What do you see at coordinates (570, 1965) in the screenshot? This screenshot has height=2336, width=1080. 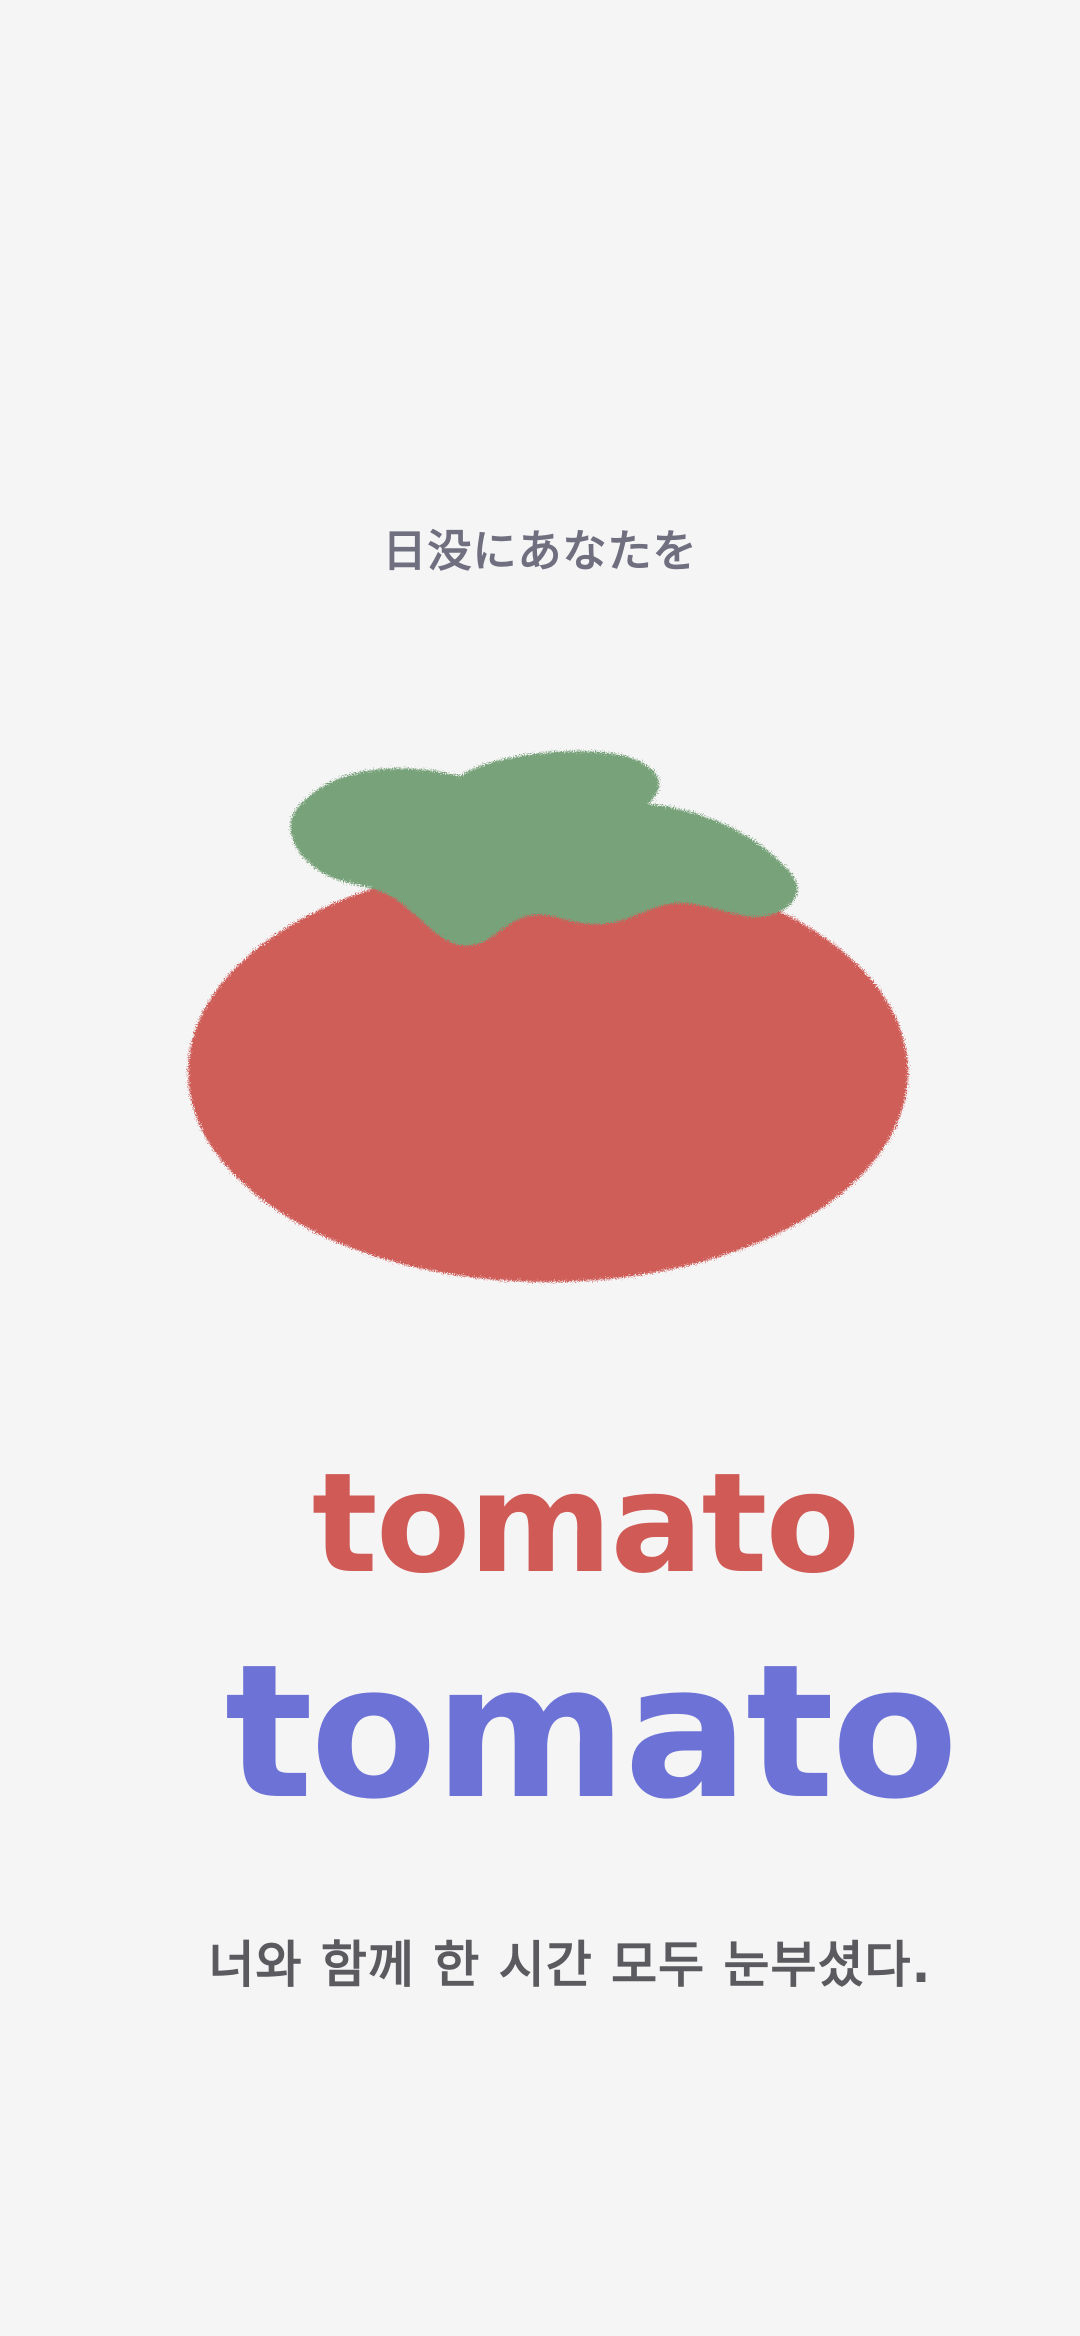 I see `bottom-caption: 너와 함께 한 시간 모두 눈부셨다.` at bounding box center [570, 1965].